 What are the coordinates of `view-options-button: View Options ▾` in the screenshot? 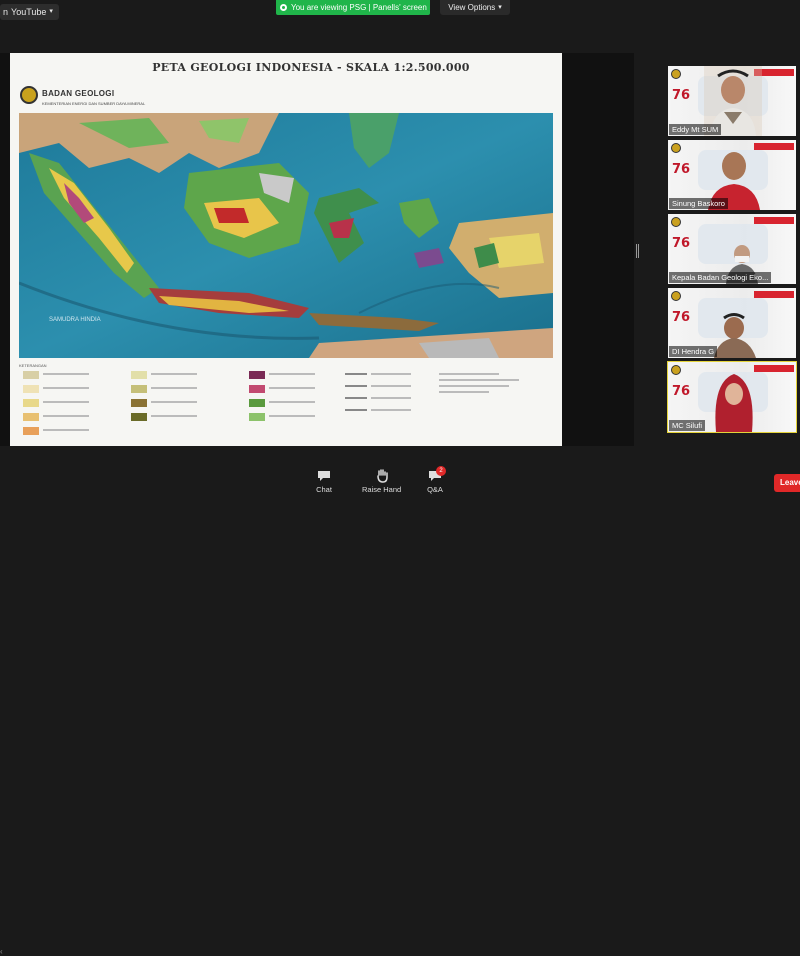 It's located at (475, 7).